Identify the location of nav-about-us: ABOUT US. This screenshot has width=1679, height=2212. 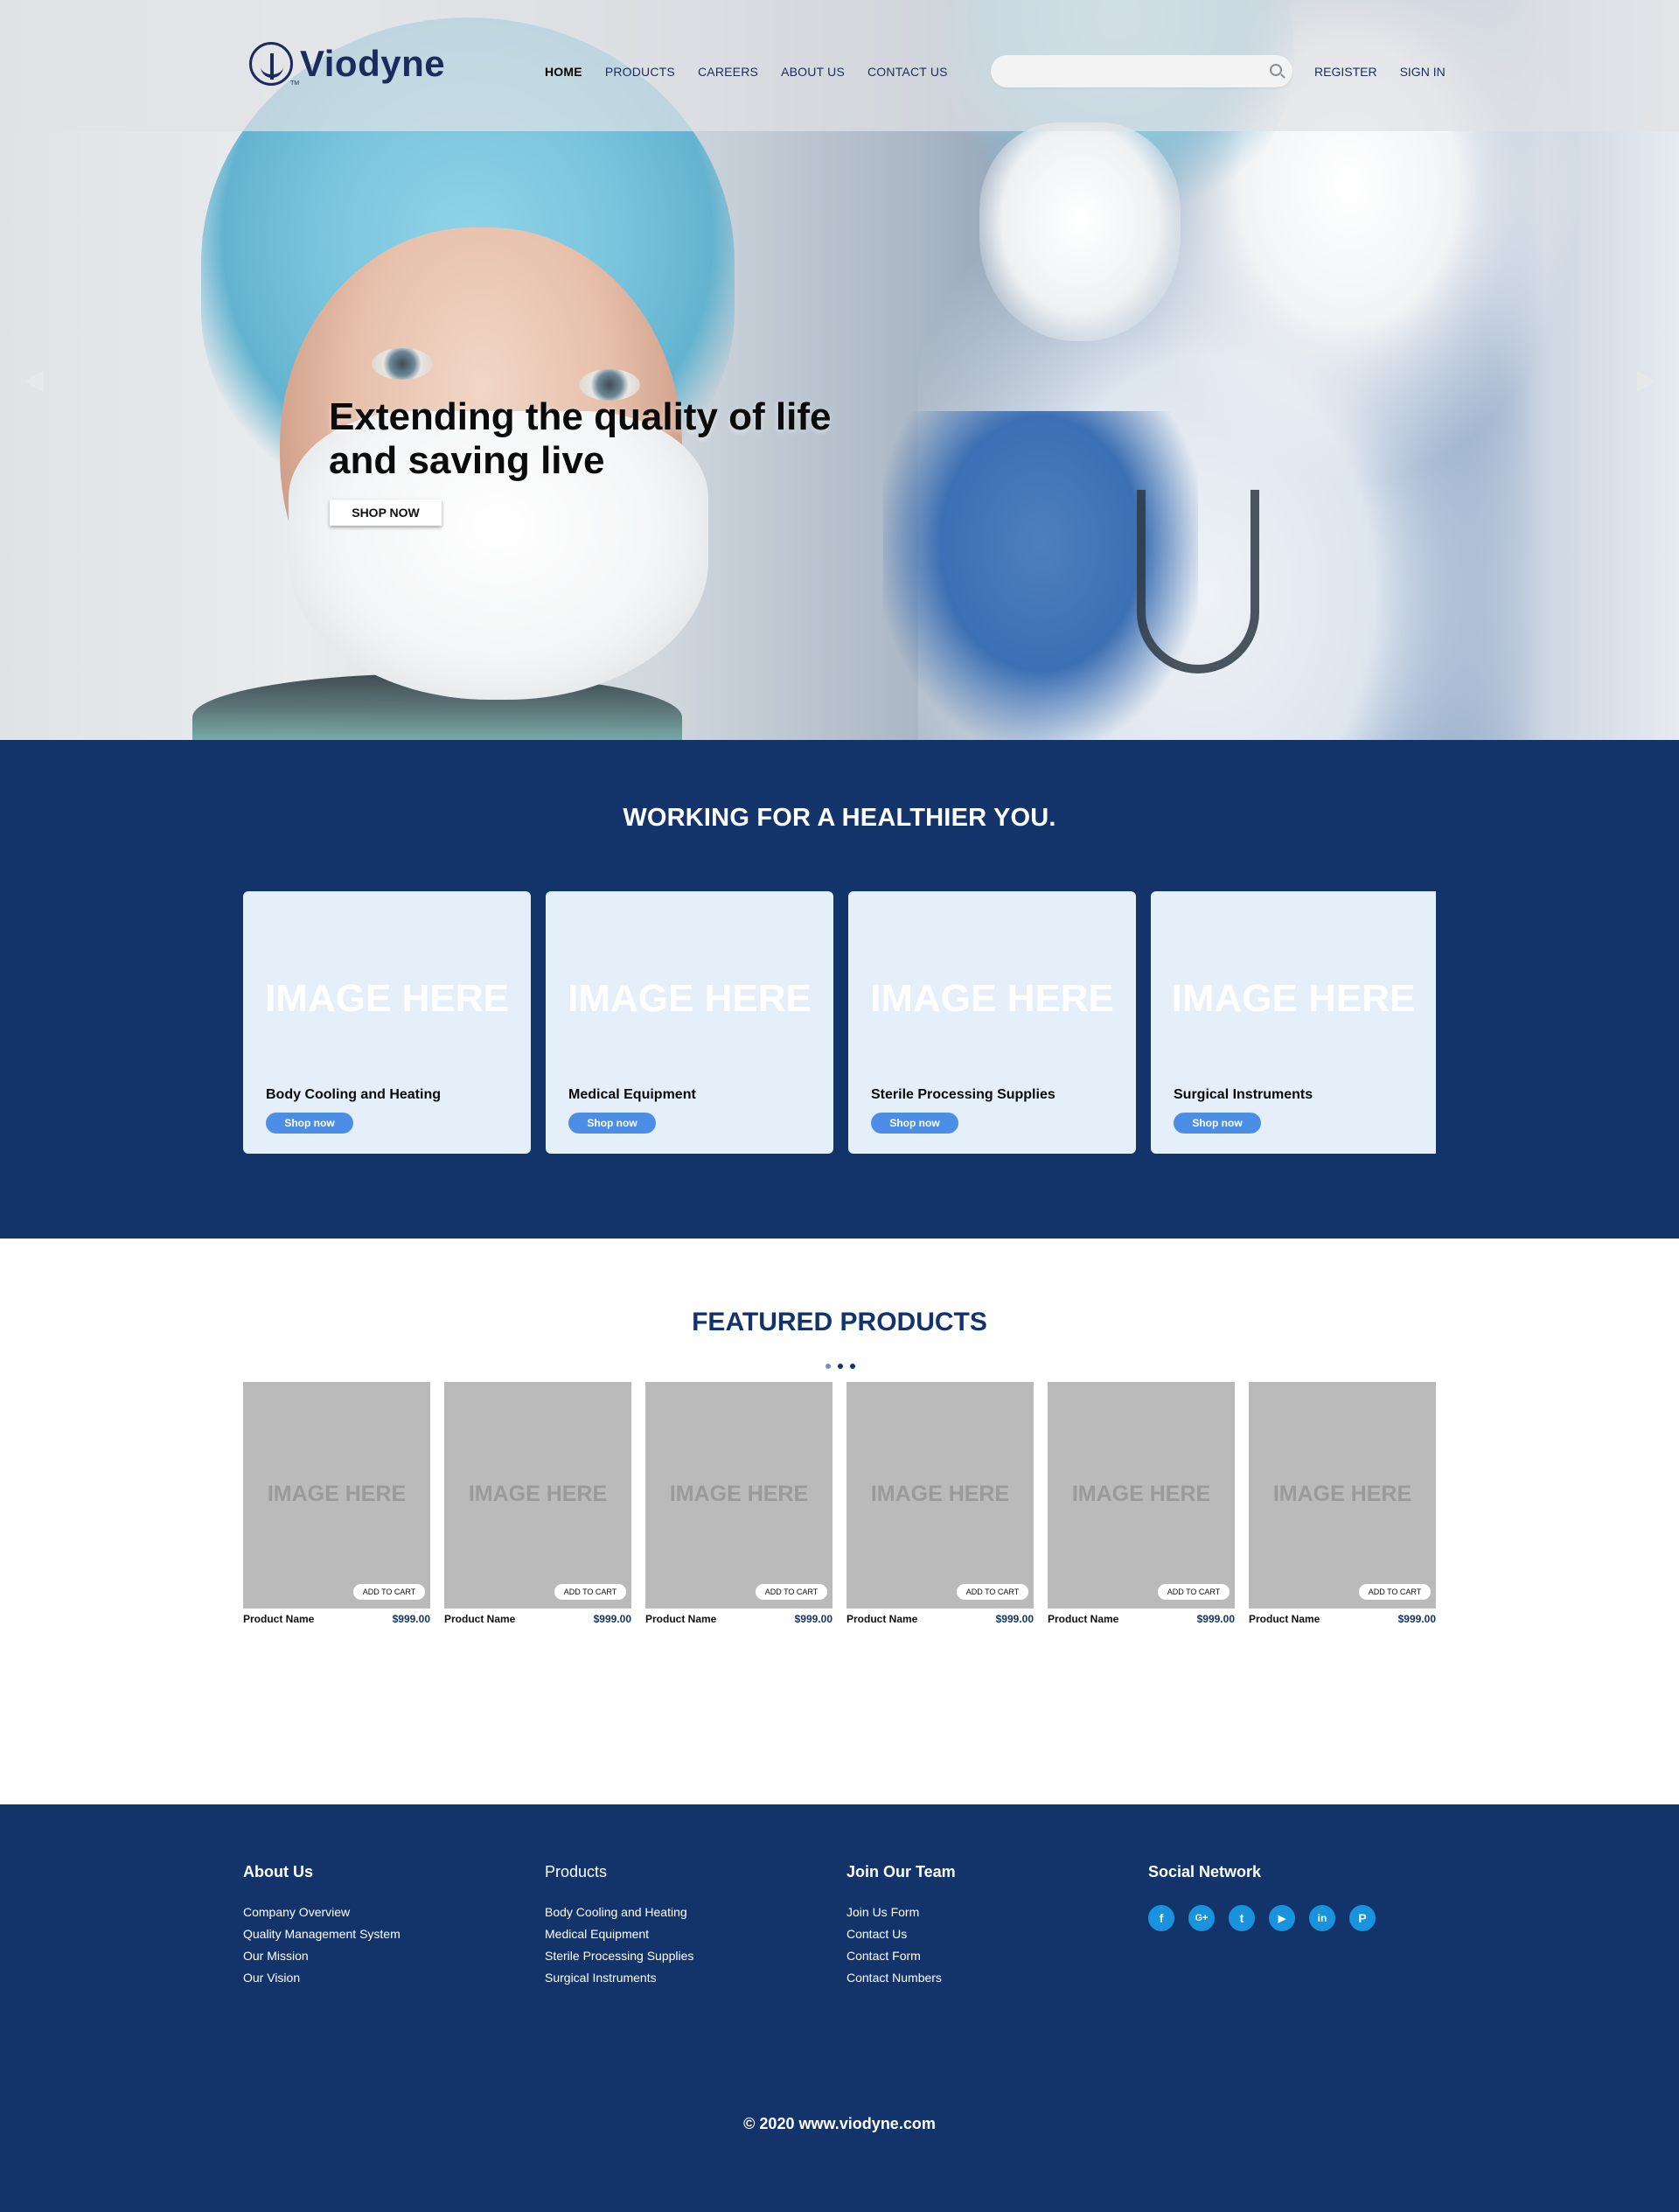
(813, 72).